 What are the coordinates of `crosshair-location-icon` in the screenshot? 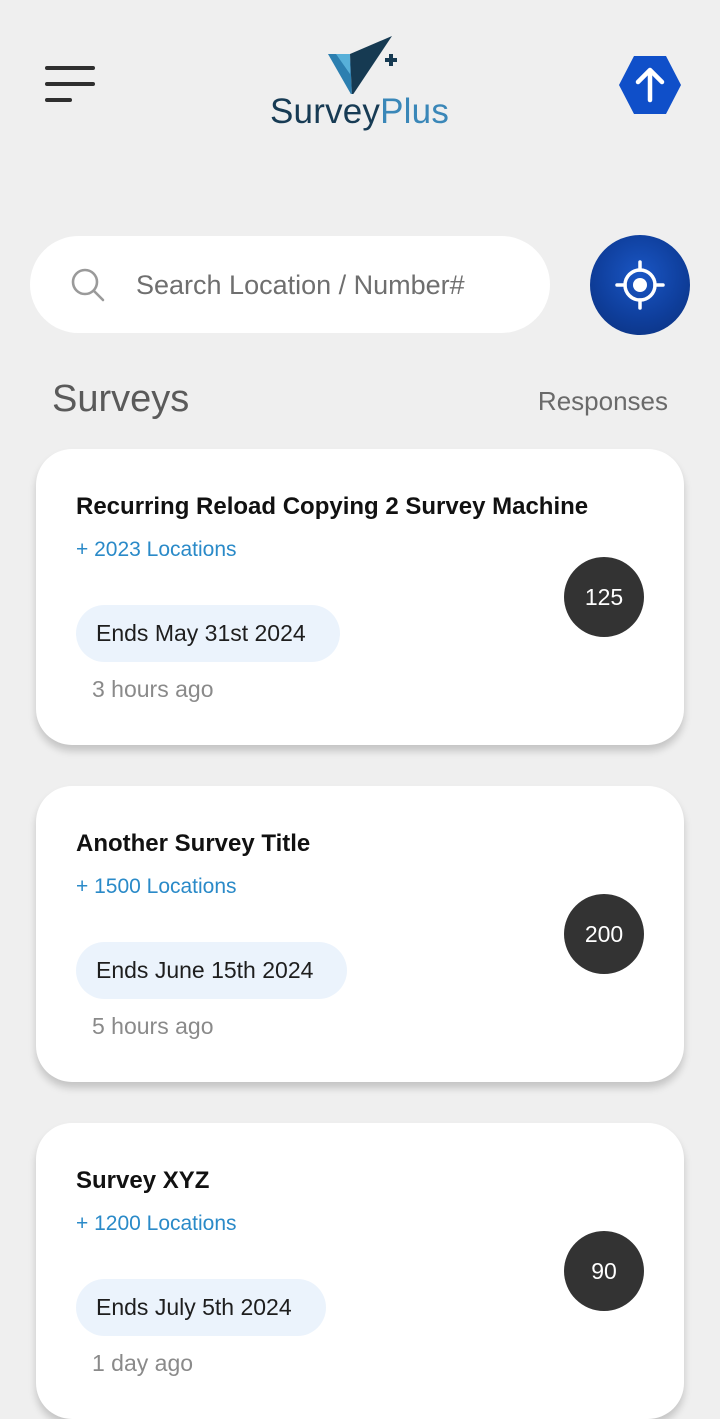 It's located at (640, 285).